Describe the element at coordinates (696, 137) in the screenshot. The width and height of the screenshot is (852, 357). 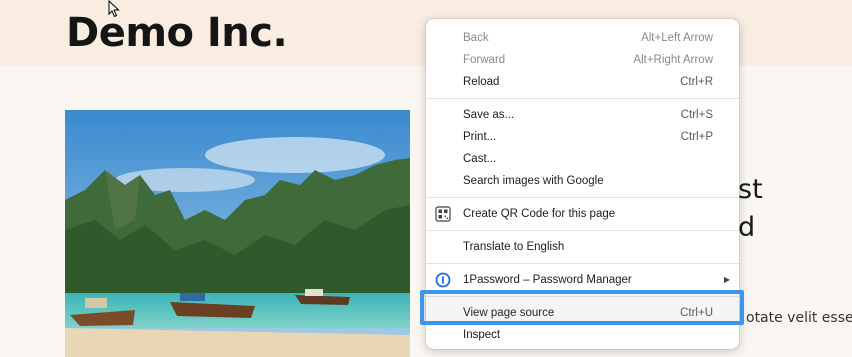
I see `menu-item-shortcut: Ctrl+P` at that location.